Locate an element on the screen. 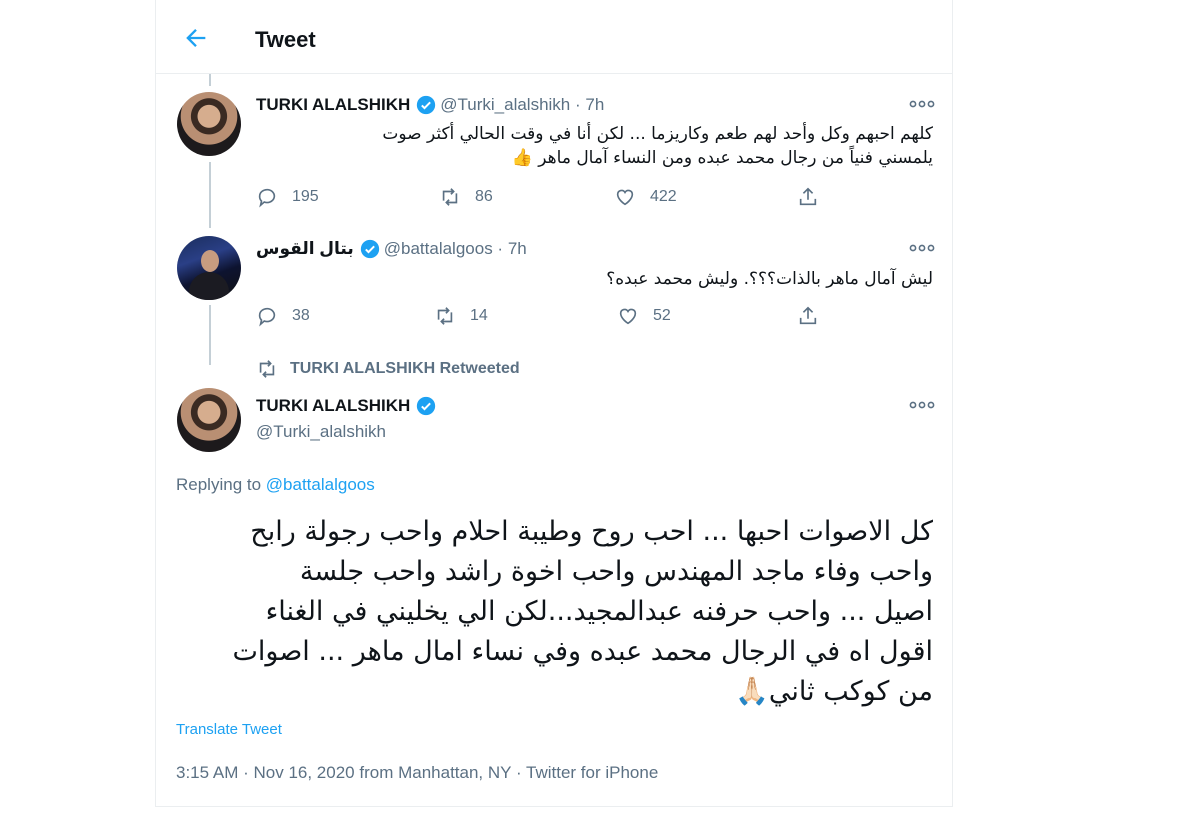 This screenshot has width=1200, height=840. translate-tweet-link: Translate Tweet is located at coordinates (229, 729).